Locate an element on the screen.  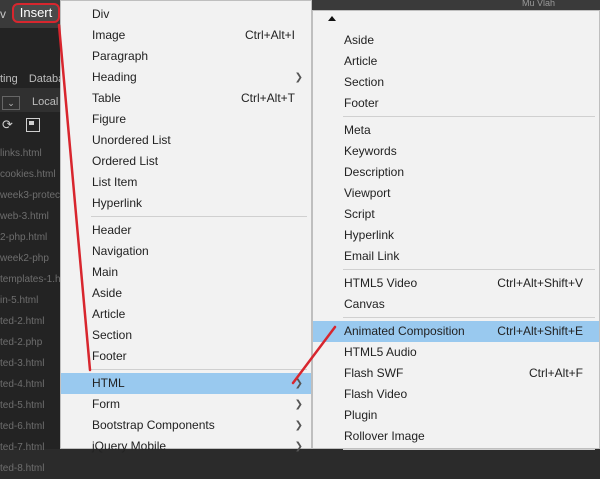
file-list-item: ted-3.html is located at coordinates (30, 363).